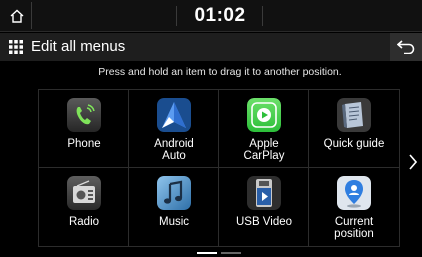 This screenshot has height=257, width=422. I want to click on home-button, so click(17, 15).